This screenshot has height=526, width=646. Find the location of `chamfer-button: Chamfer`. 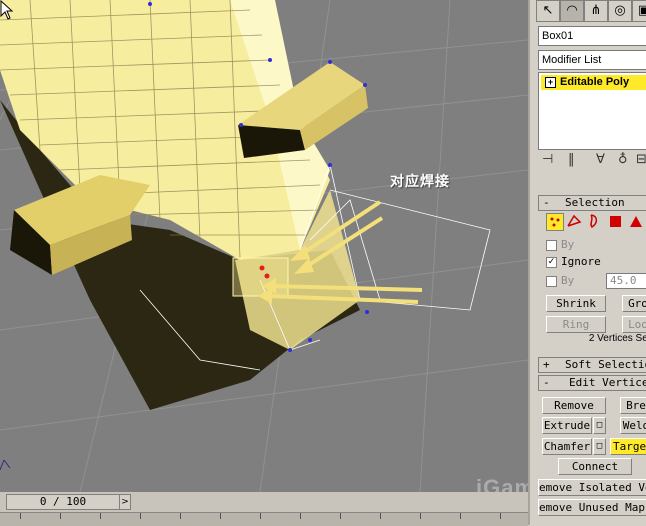

chamfer-button: Chamfer is located at coordinates (567, 446).